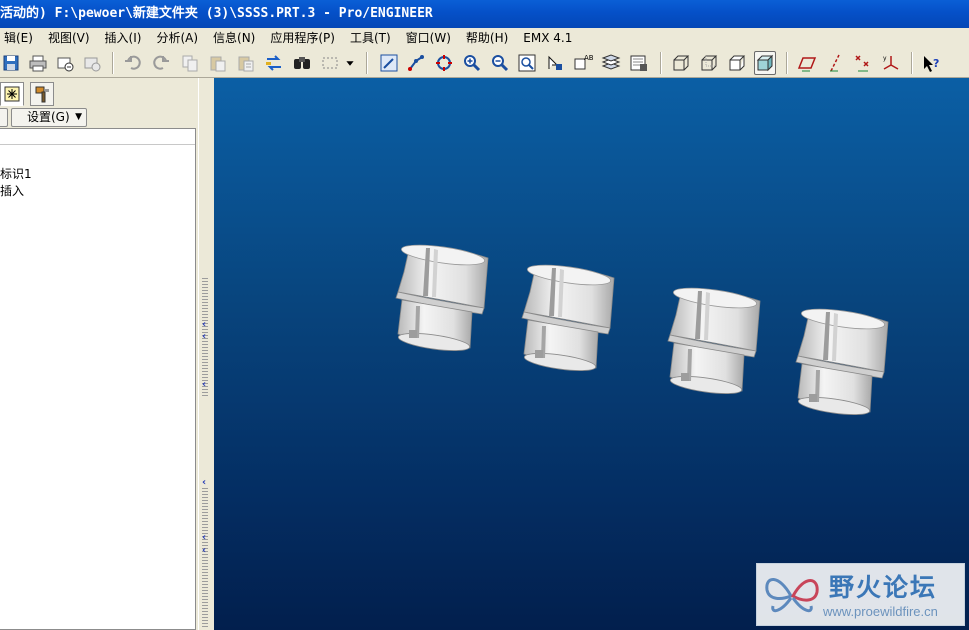 This screenshot has width=969, height=630. I want to click on menu-insert: 插入(I), so click(123, 38).